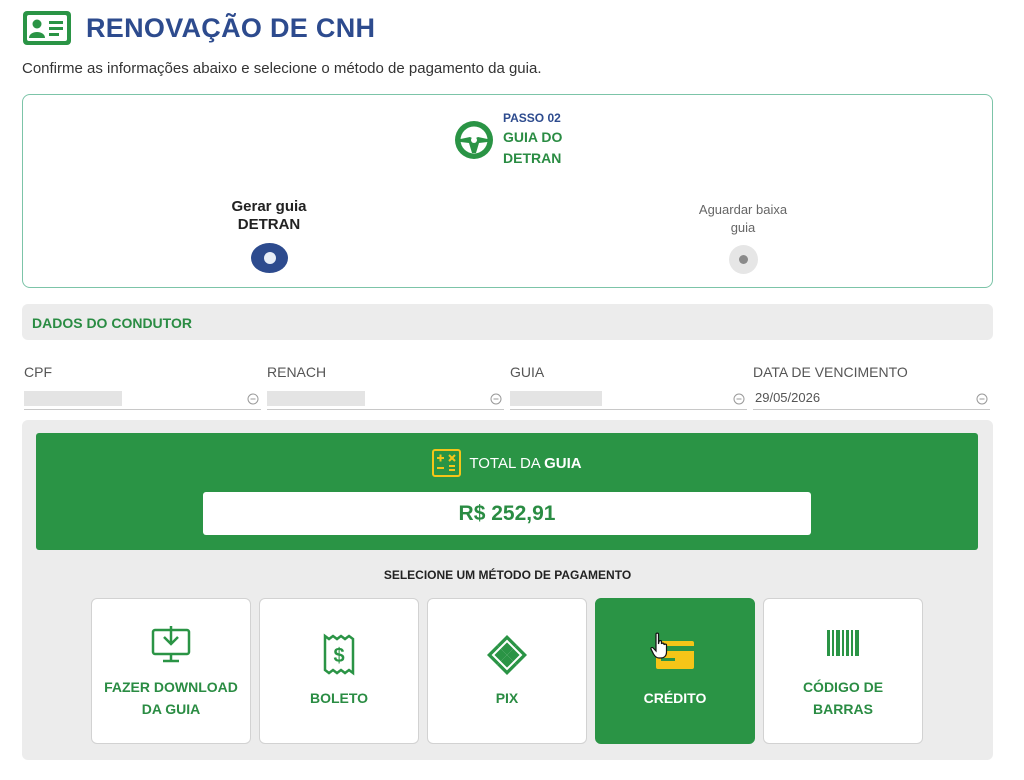 The image size is (1024, 780). I want to click on pix-button: PIX, so click(507, 671).